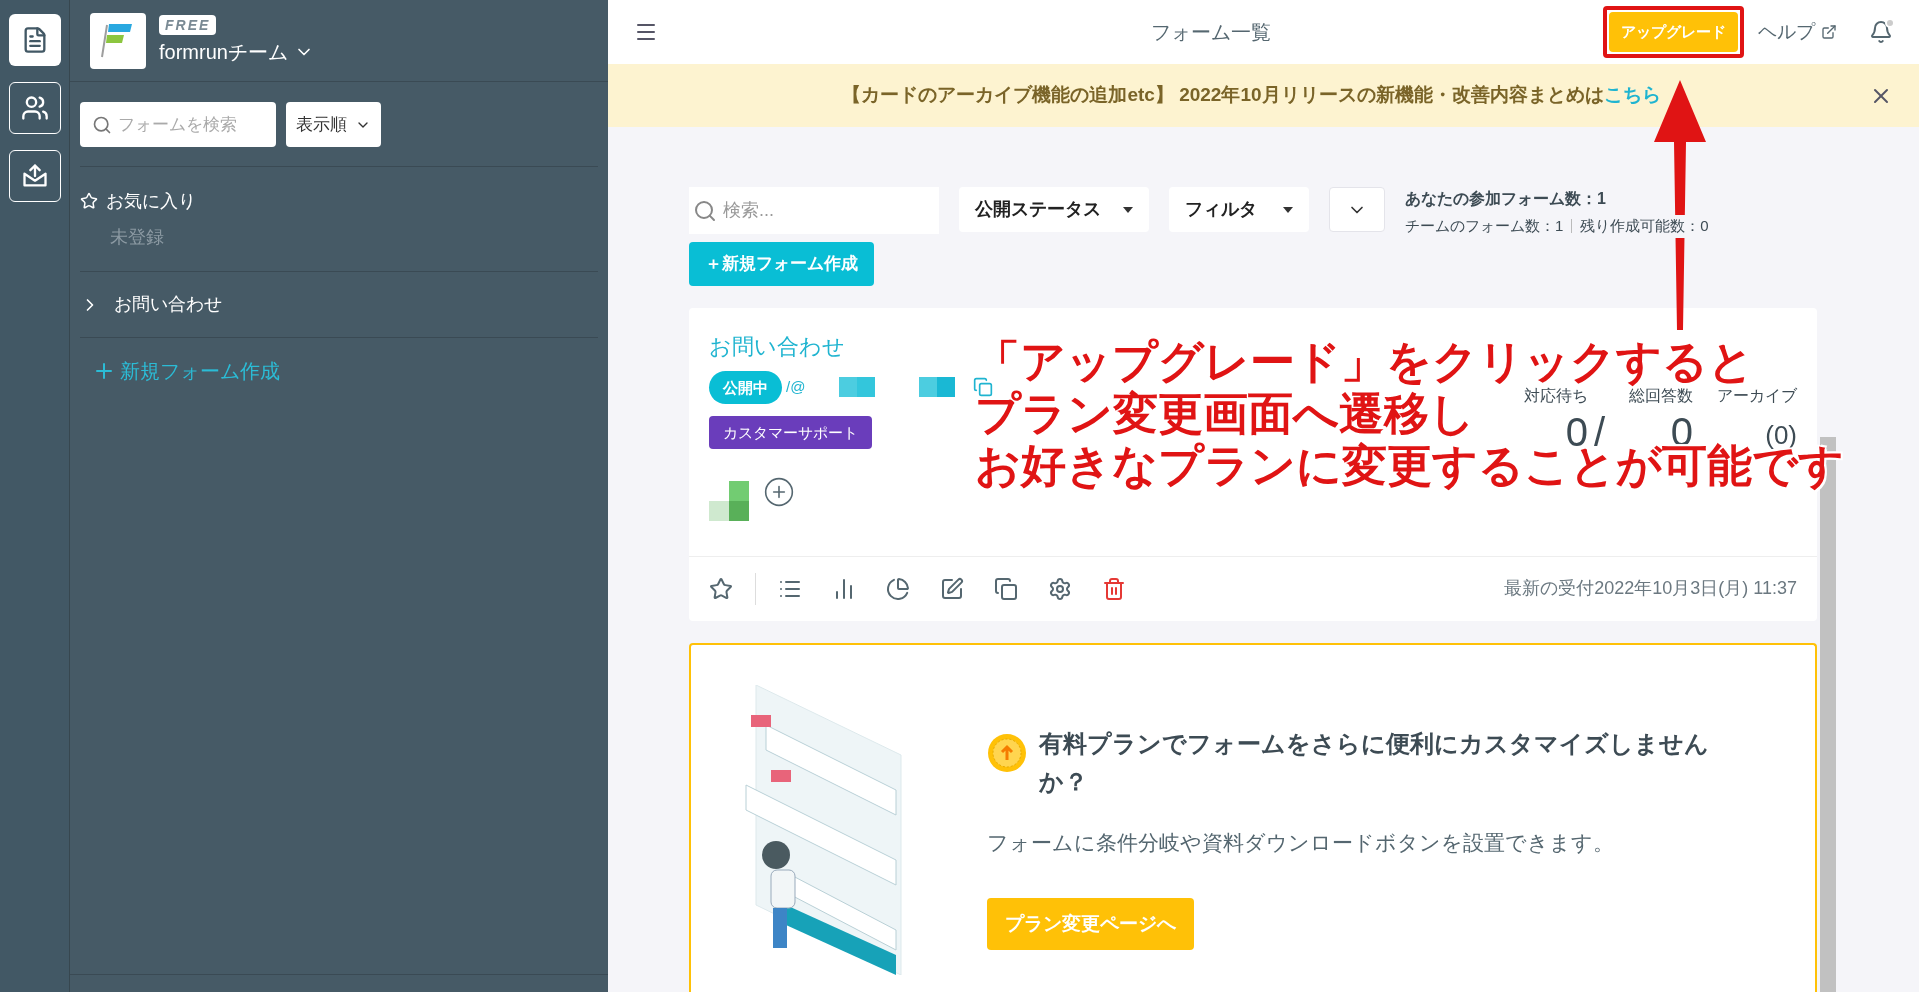 This screenshot has height=992, width=1919. What do you see at coordinates (188, 124) in the screenshot?
I see `search-input: フォームを検索` at bounding box center [188, 124].